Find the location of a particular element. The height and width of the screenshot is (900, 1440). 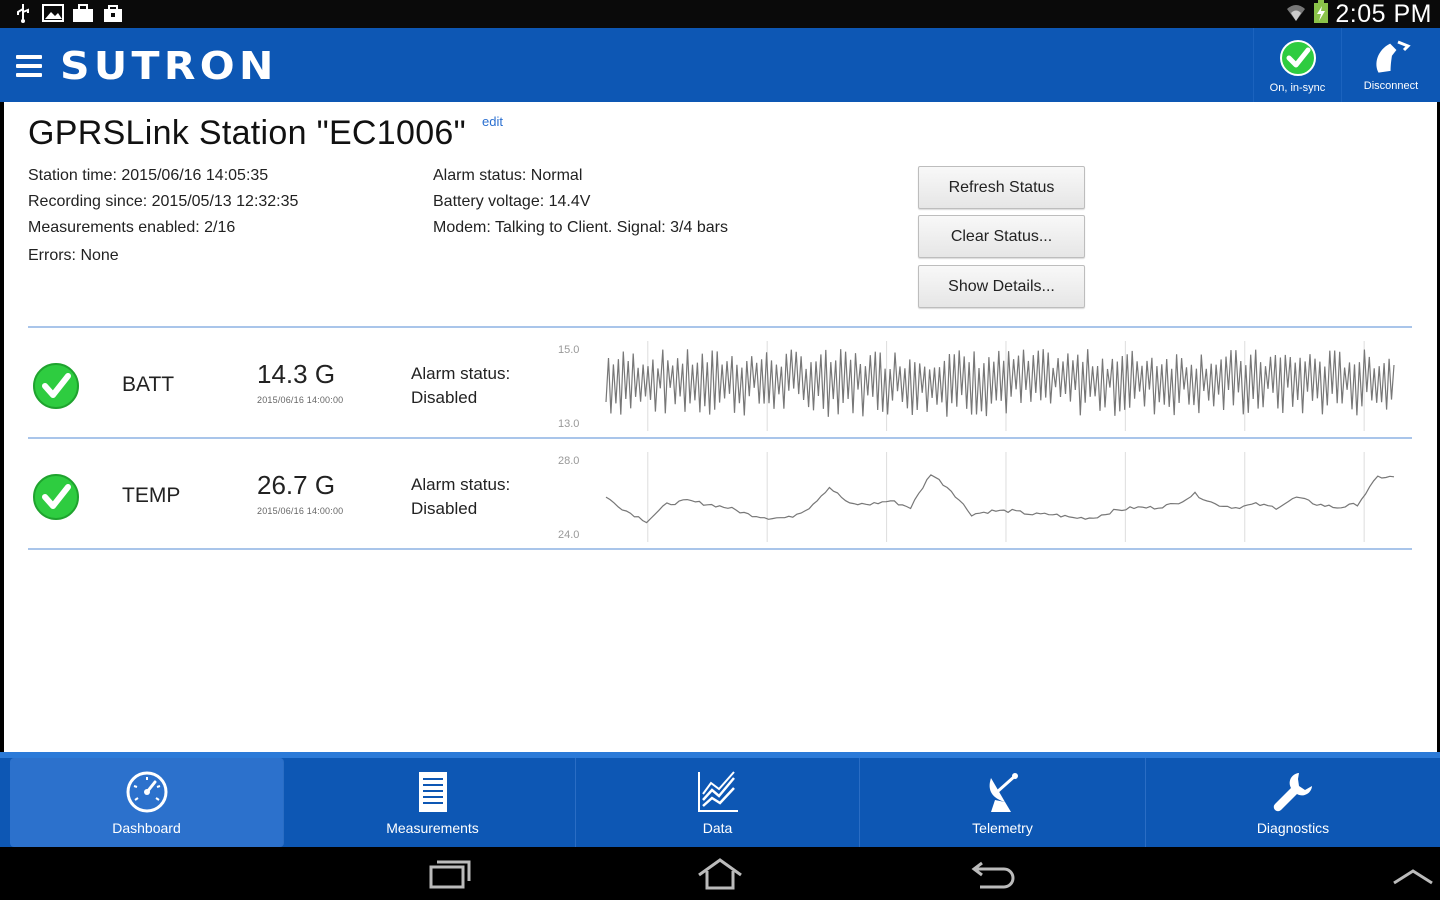

menu-icon is located at coordinates (29, 66).